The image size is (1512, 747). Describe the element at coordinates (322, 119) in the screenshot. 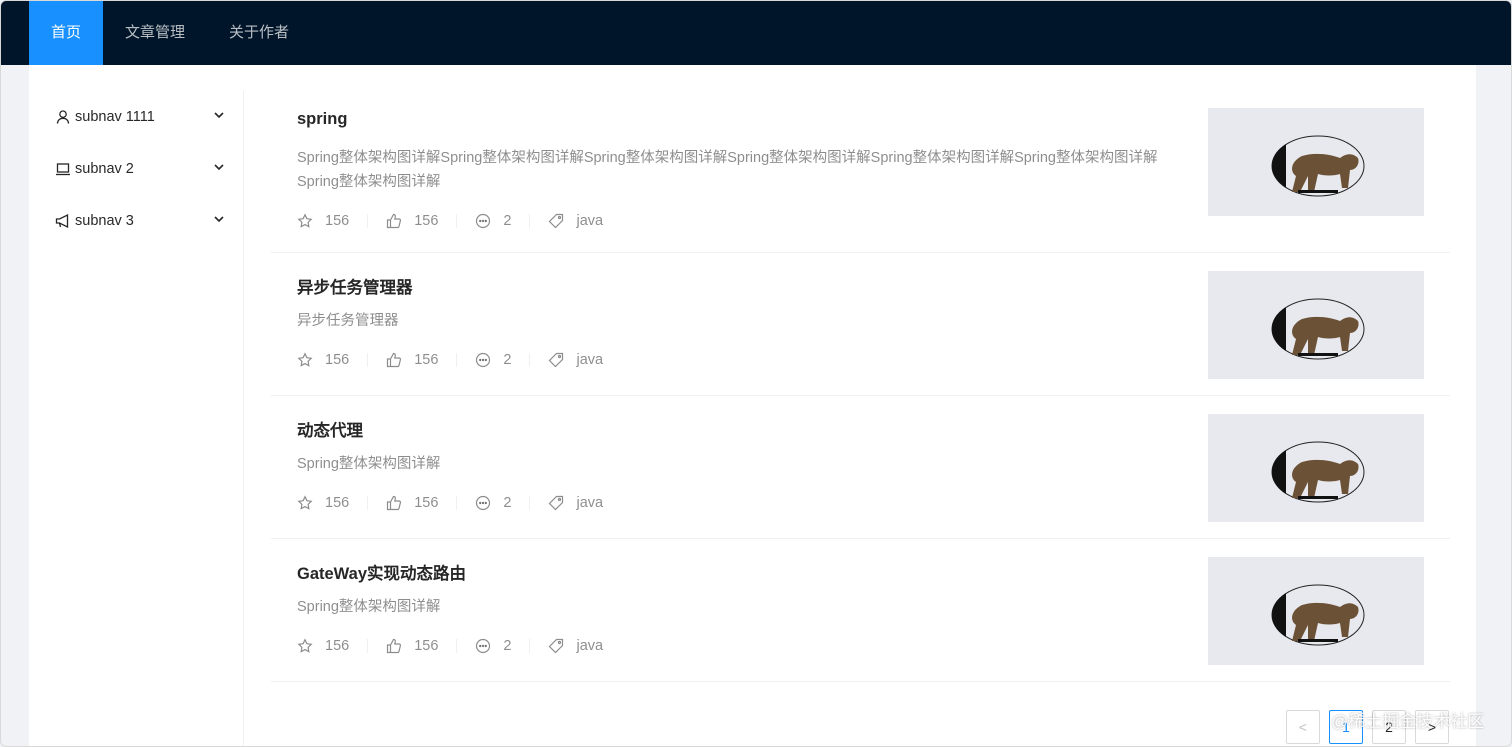

I see `article-title: spring` at that location.